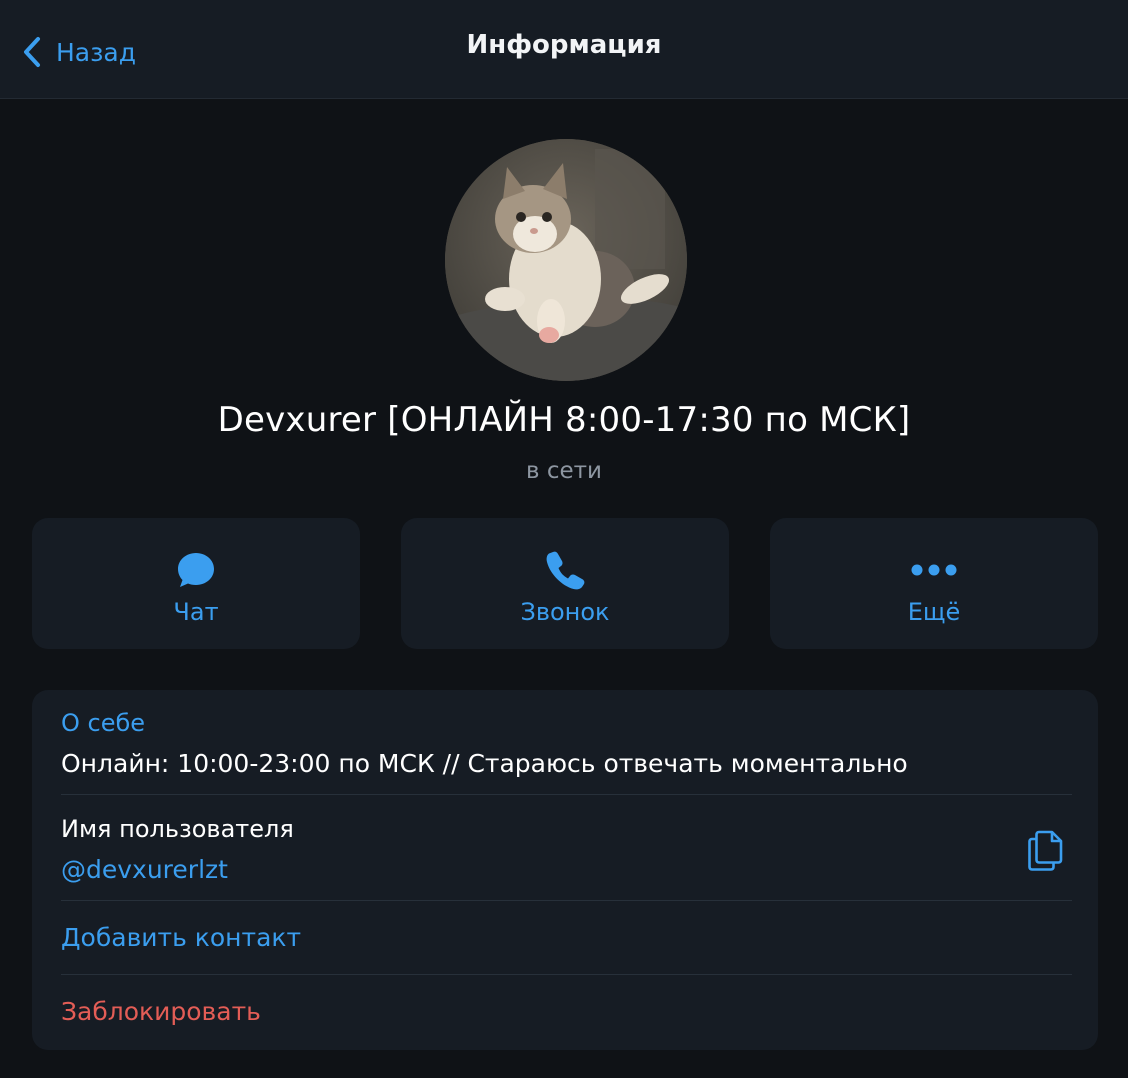  I want to click on back-button: Назад, so click(79, 52).